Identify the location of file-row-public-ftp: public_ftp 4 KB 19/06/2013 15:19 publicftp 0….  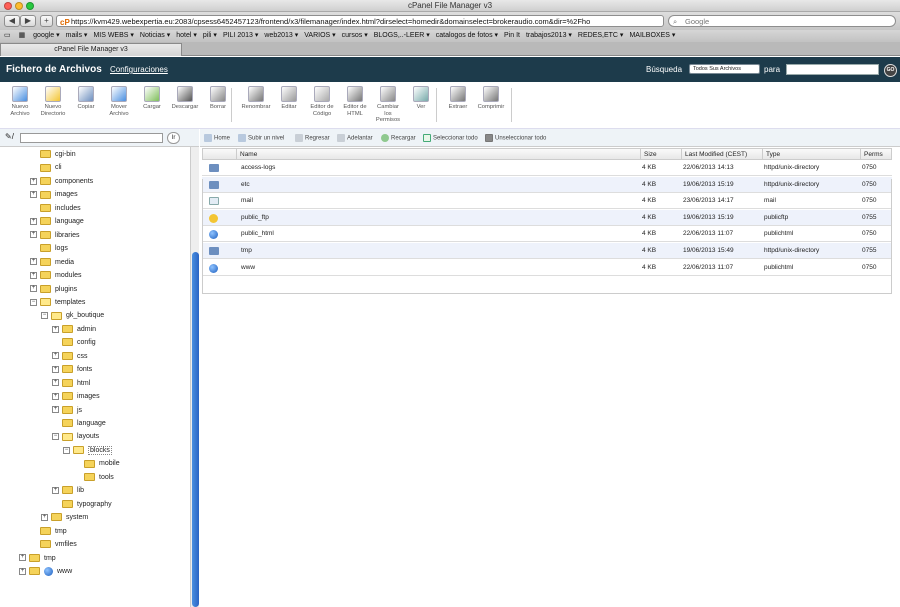
(547, 217).